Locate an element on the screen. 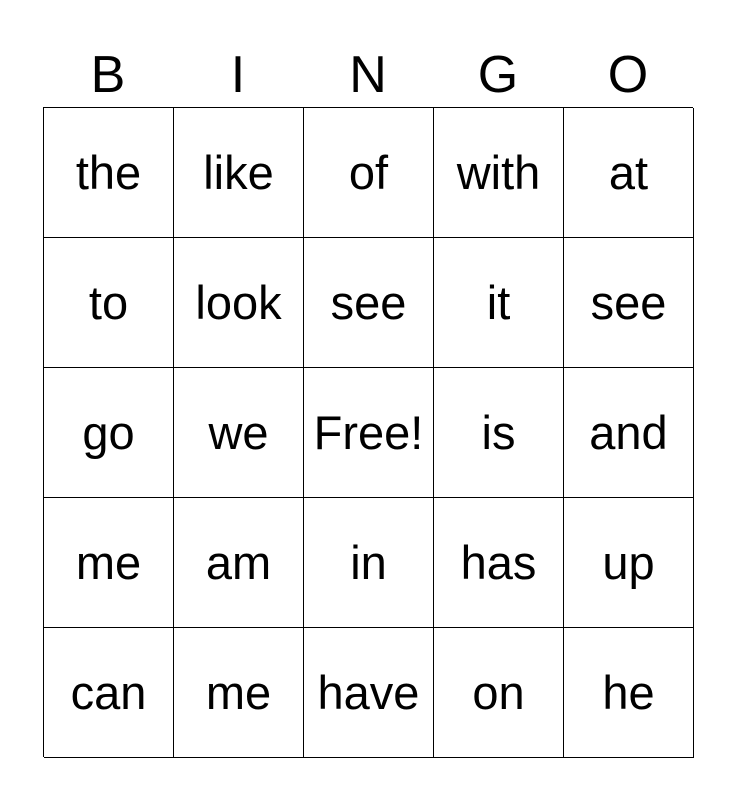  bingo-cell: on is located at coordinates (499, 693).